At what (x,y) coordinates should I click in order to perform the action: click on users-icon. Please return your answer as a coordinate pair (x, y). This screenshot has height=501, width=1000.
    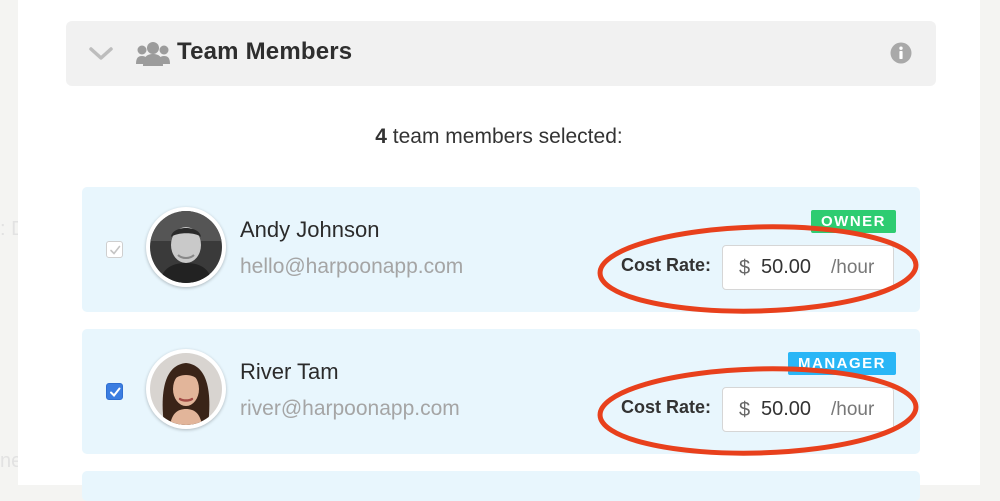
    Looking at the image, I should click on (153, 54).